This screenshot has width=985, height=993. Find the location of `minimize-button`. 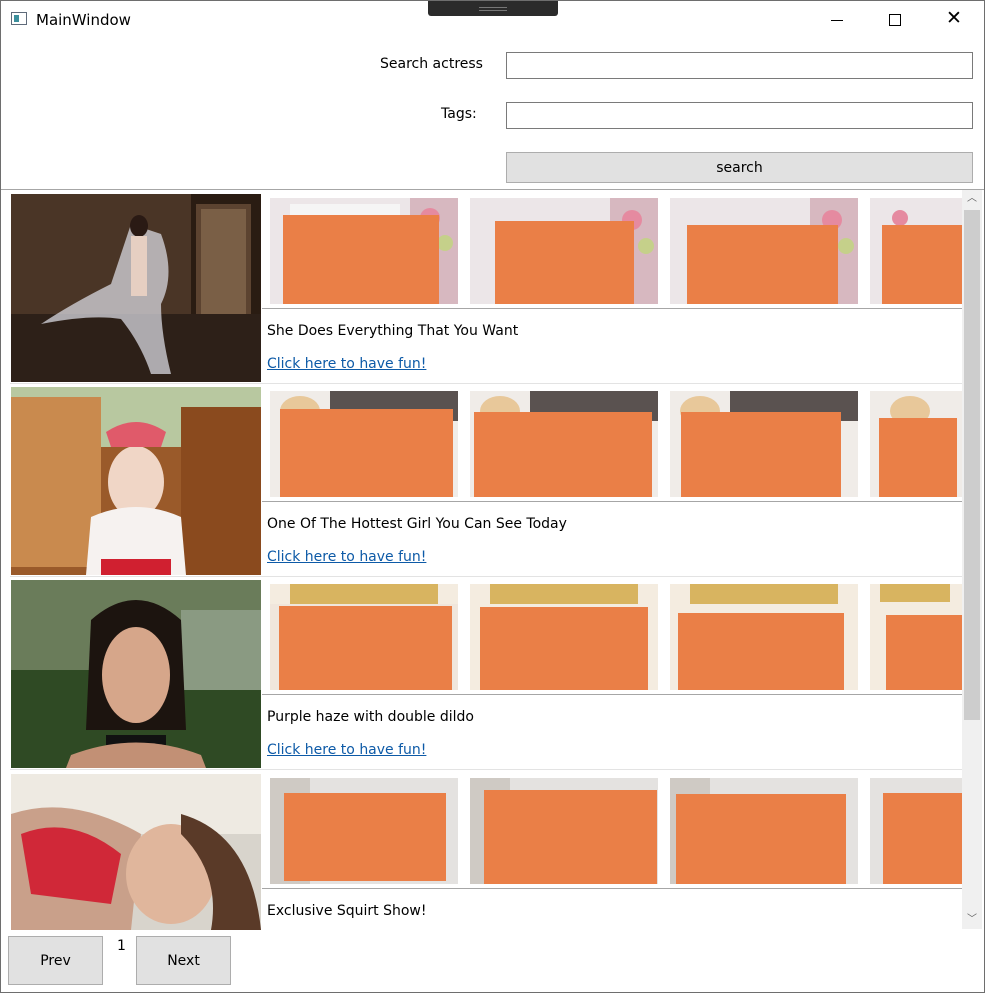

minimize-button is located at coordinates (837, 20).